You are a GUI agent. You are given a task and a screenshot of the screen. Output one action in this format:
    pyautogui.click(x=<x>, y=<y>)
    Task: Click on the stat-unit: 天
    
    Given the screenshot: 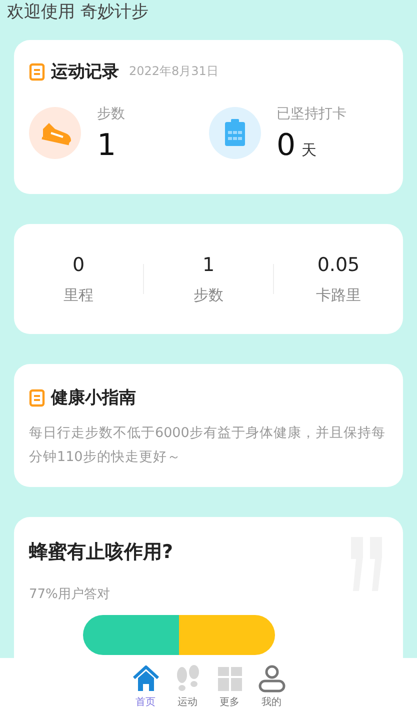 What is the action you would take?
    pyautogui.click(x=309, y=150)
    